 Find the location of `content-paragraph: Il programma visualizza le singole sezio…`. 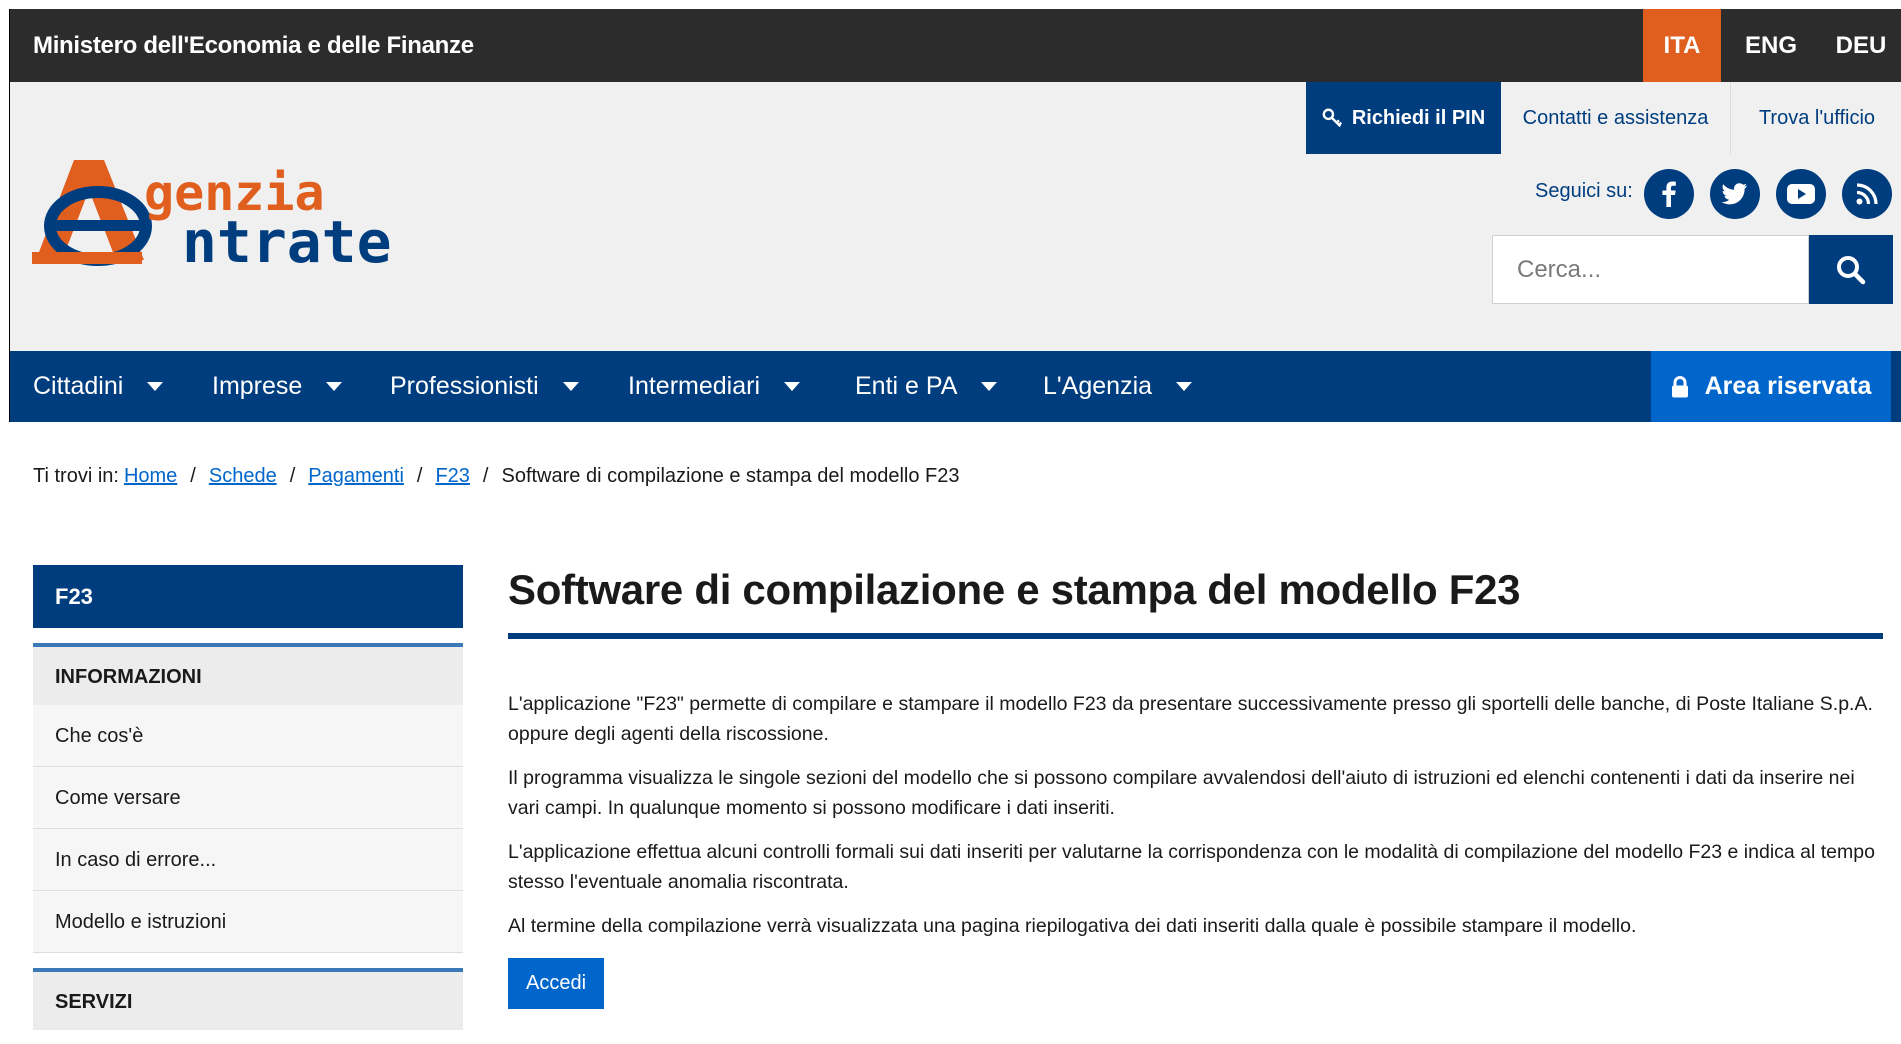

content-paragraph: Il programma visualizza le singole sezio… is located at coordinates (1181, 793).